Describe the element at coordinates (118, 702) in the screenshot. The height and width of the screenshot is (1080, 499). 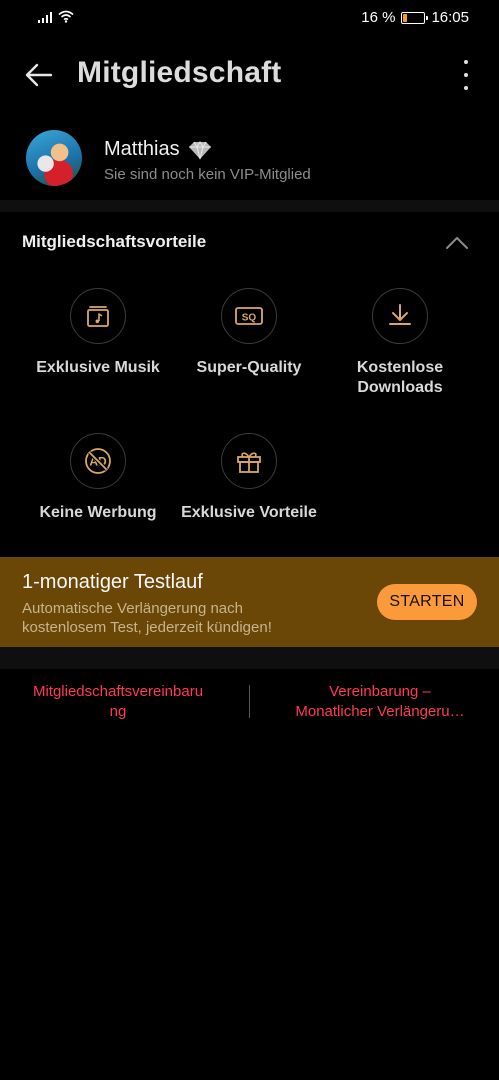
I see `membership-agreement-link: Mitgliedschaftsvereinbaru ng` at that location.